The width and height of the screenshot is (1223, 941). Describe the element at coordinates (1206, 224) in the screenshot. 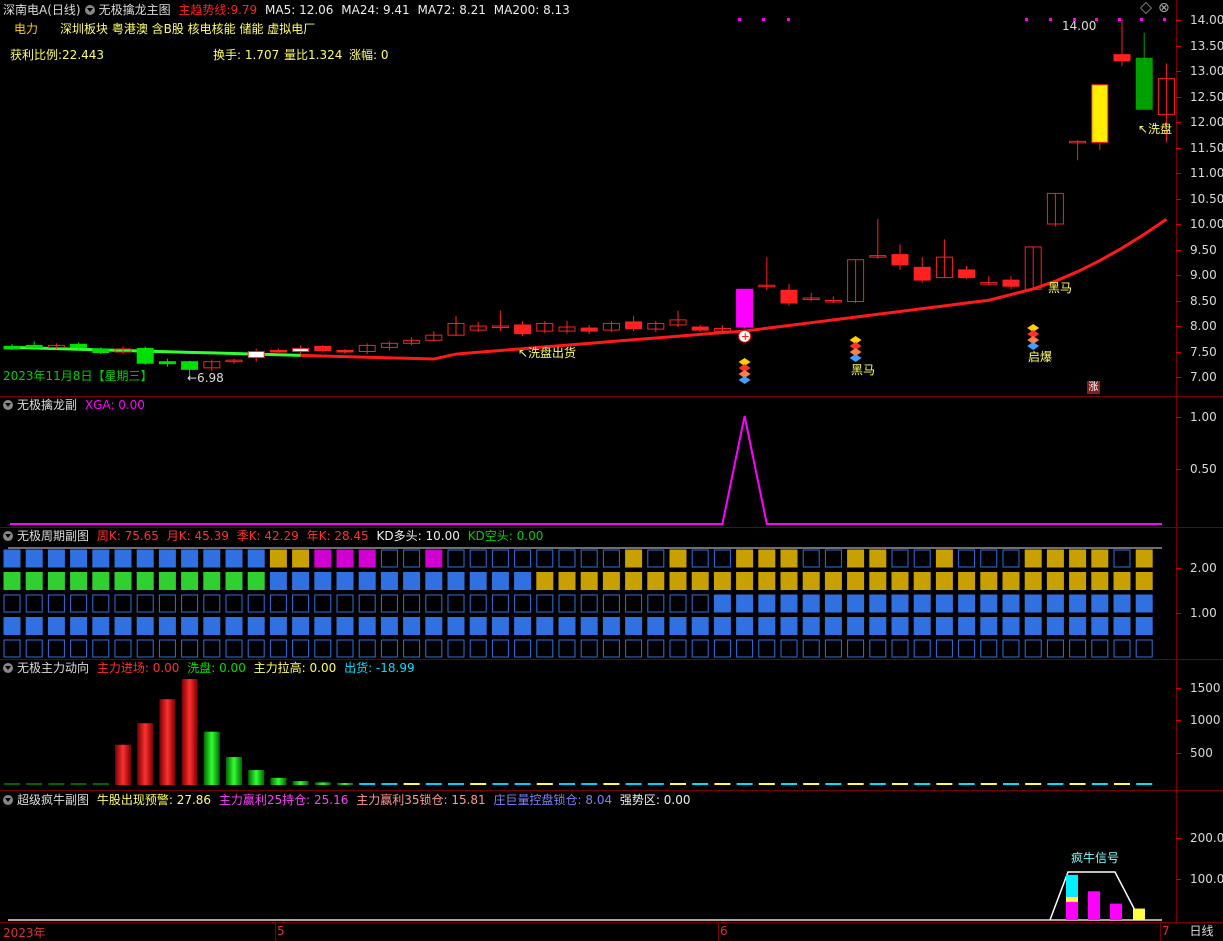

I see `price-tick: 10.00` at that location.